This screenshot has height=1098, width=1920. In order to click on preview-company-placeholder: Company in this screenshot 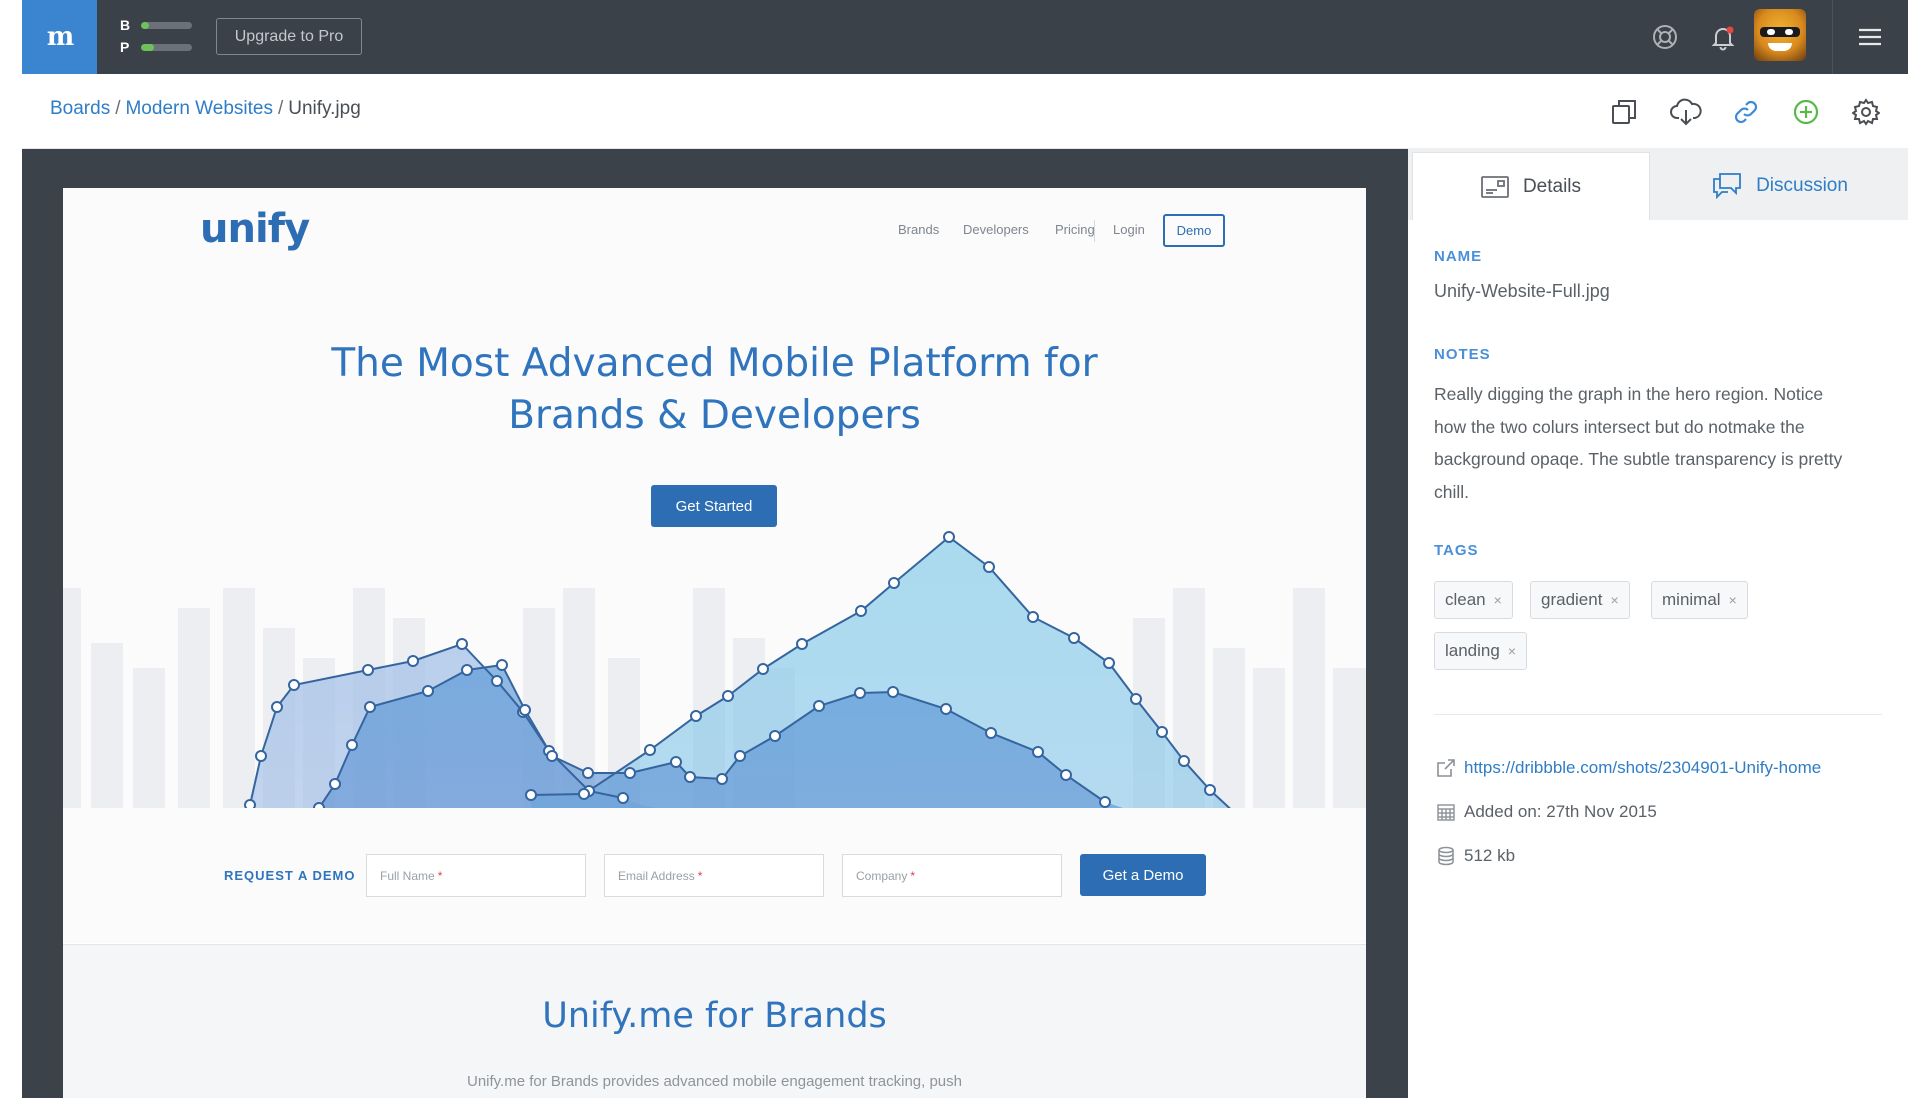, I will do `click(882, 875)`.